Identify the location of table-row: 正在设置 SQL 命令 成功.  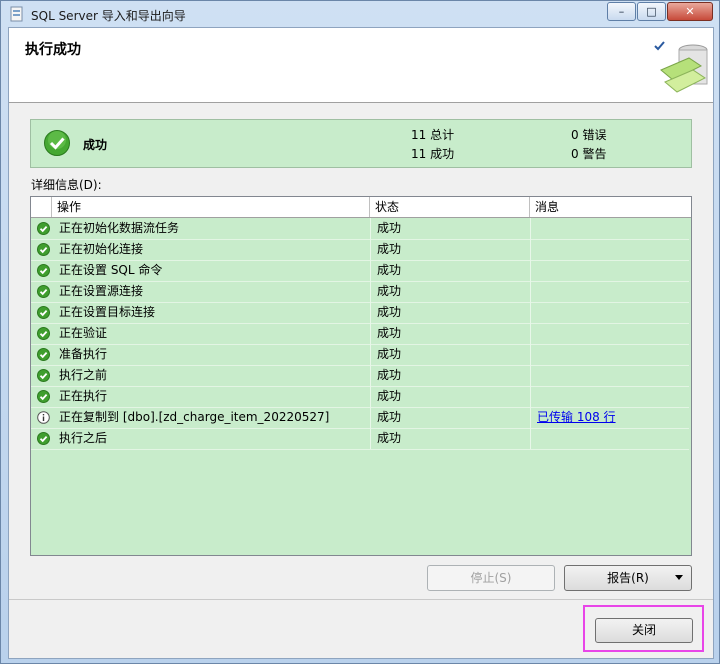
(360, 271).